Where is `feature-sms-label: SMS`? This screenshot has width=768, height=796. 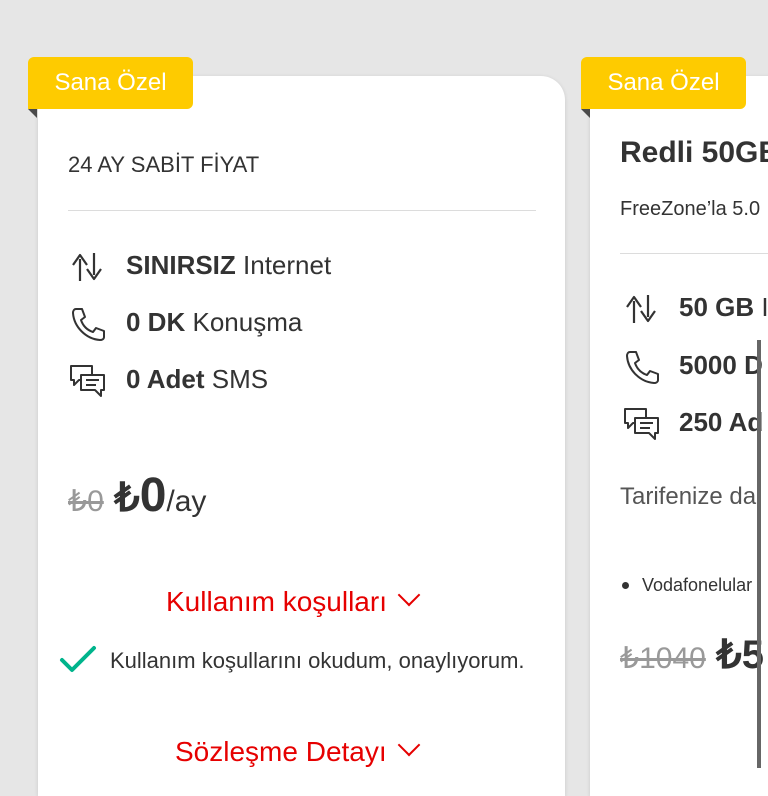
feature-sms-label: SMS is located at coordinates (236, 379).